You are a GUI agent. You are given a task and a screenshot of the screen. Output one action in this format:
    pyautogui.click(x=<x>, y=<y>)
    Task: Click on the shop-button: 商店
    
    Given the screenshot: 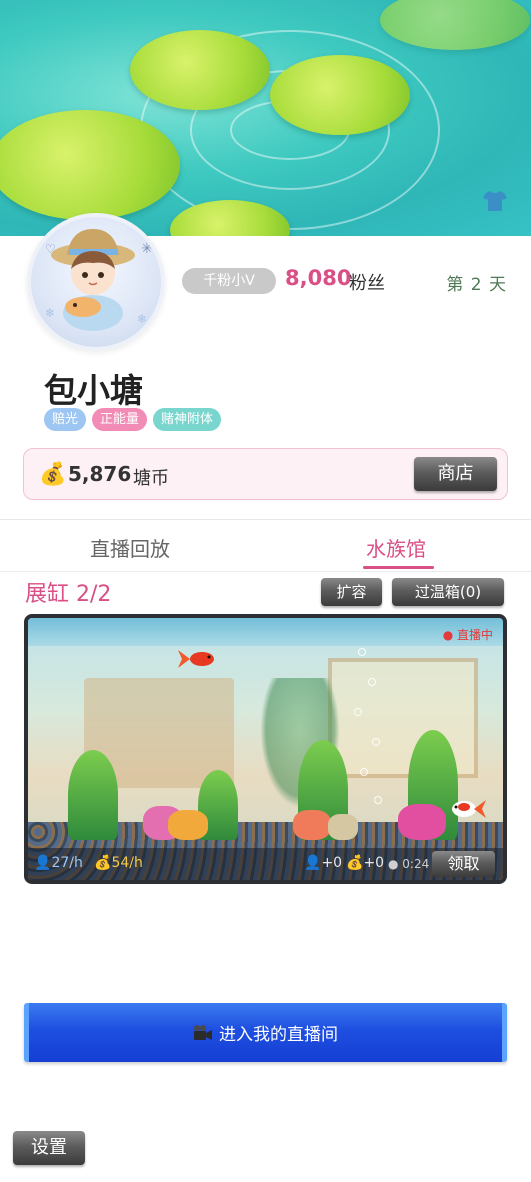 What is the action you would take?
    pyautogui.click(x=455, y=474)
    